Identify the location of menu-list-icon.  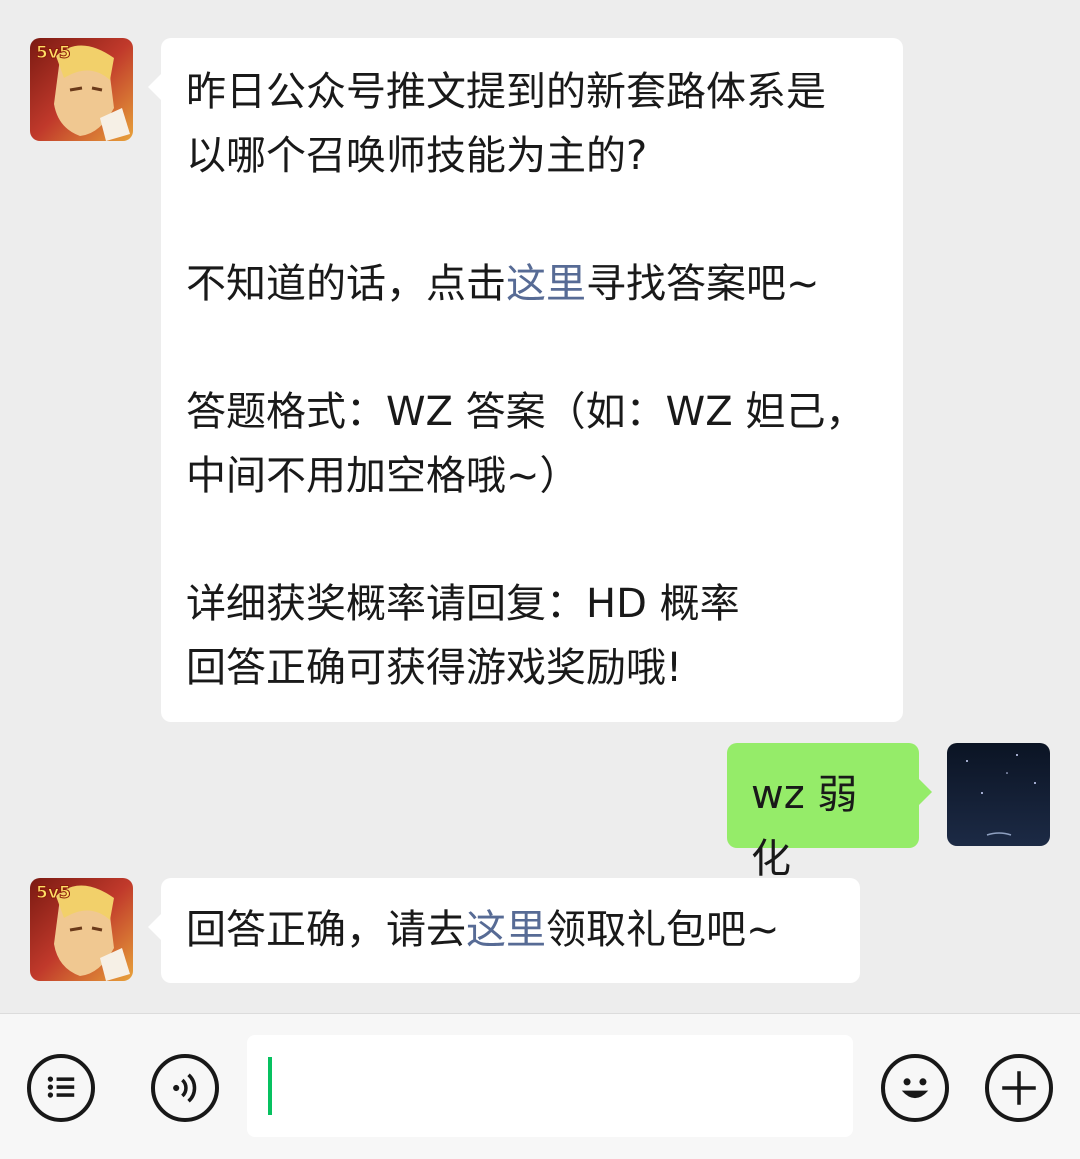
(61, 1088).